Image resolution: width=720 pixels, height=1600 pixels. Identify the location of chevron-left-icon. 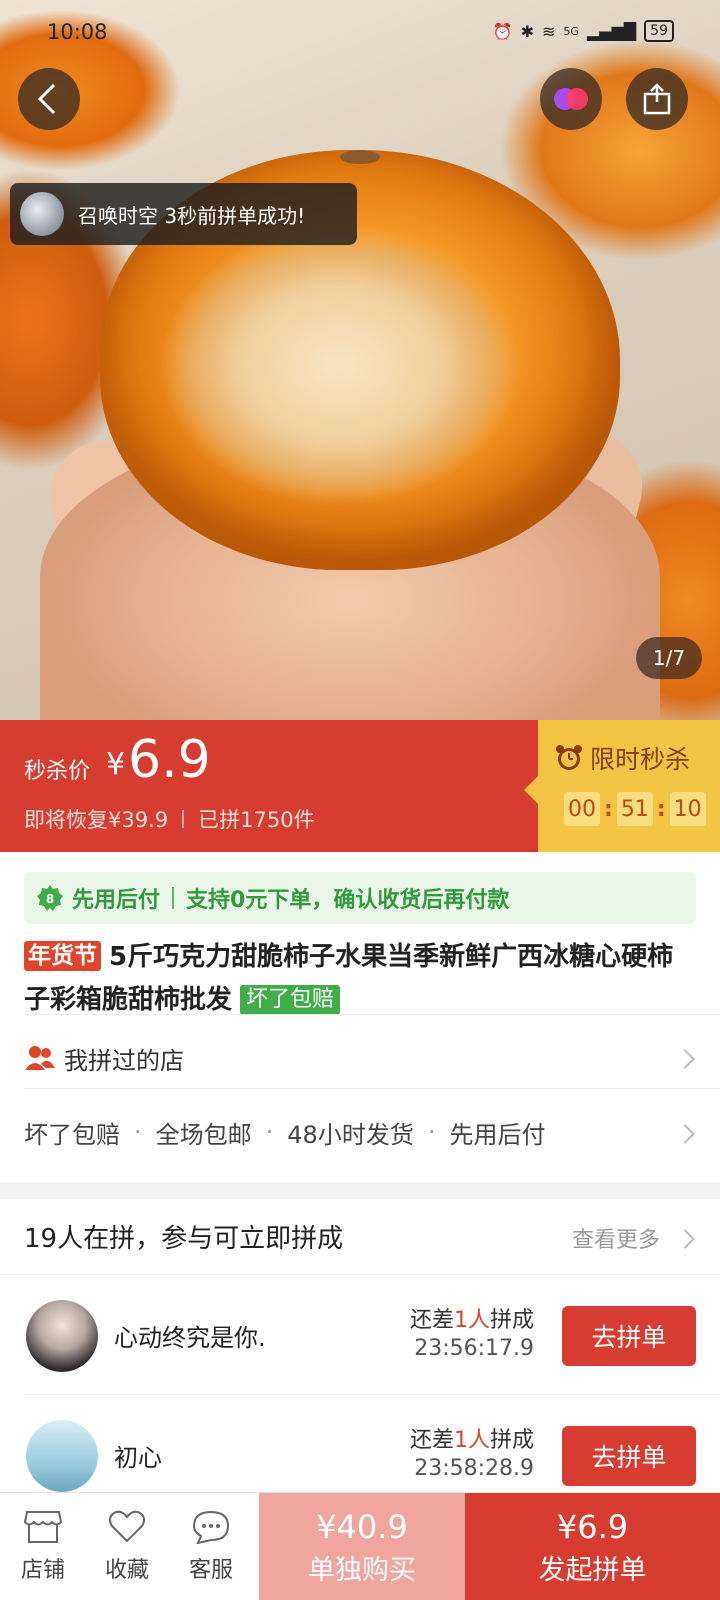
(46, 99).